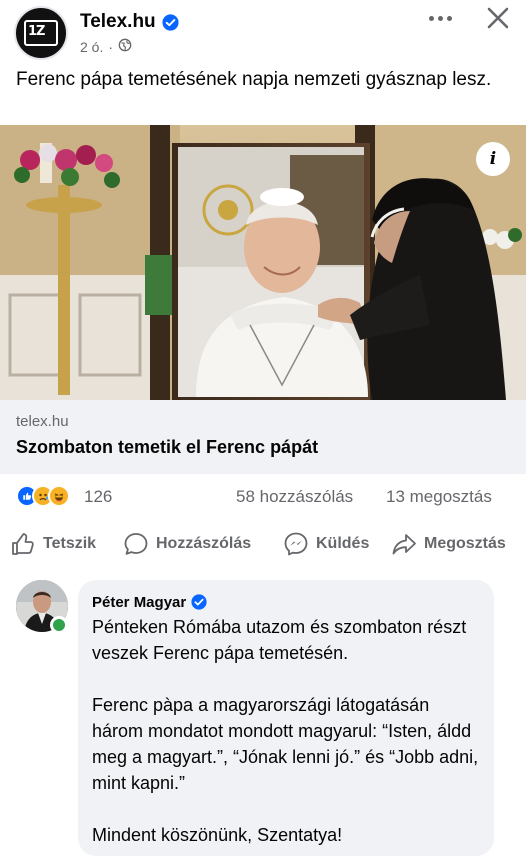 The height and width of the screenshot is (866, 526). I want to click on commenter-name: Péter Magyar, so click(139, 602).